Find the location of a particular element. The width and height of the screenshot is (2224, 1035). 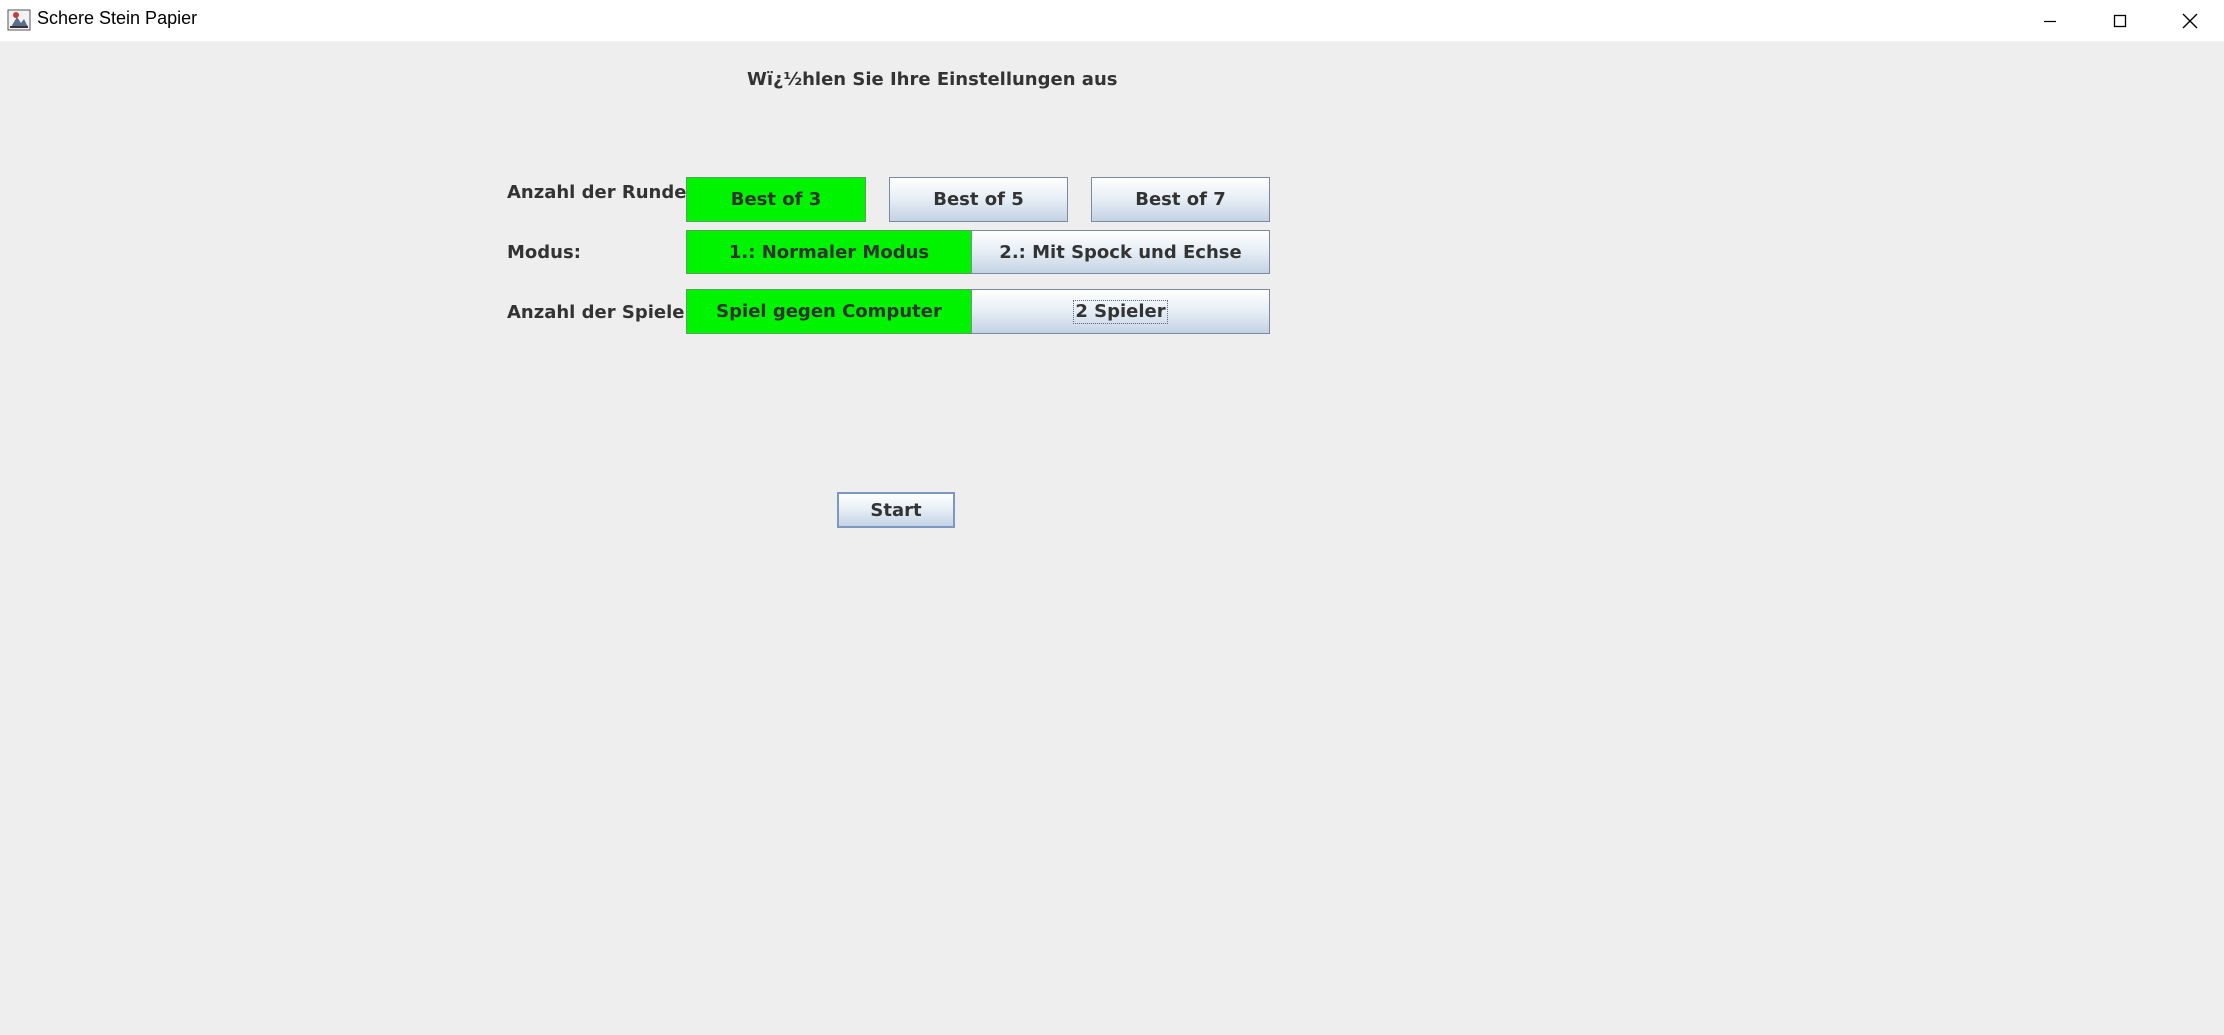

minimize-button is located at coordinates (2050, 20).